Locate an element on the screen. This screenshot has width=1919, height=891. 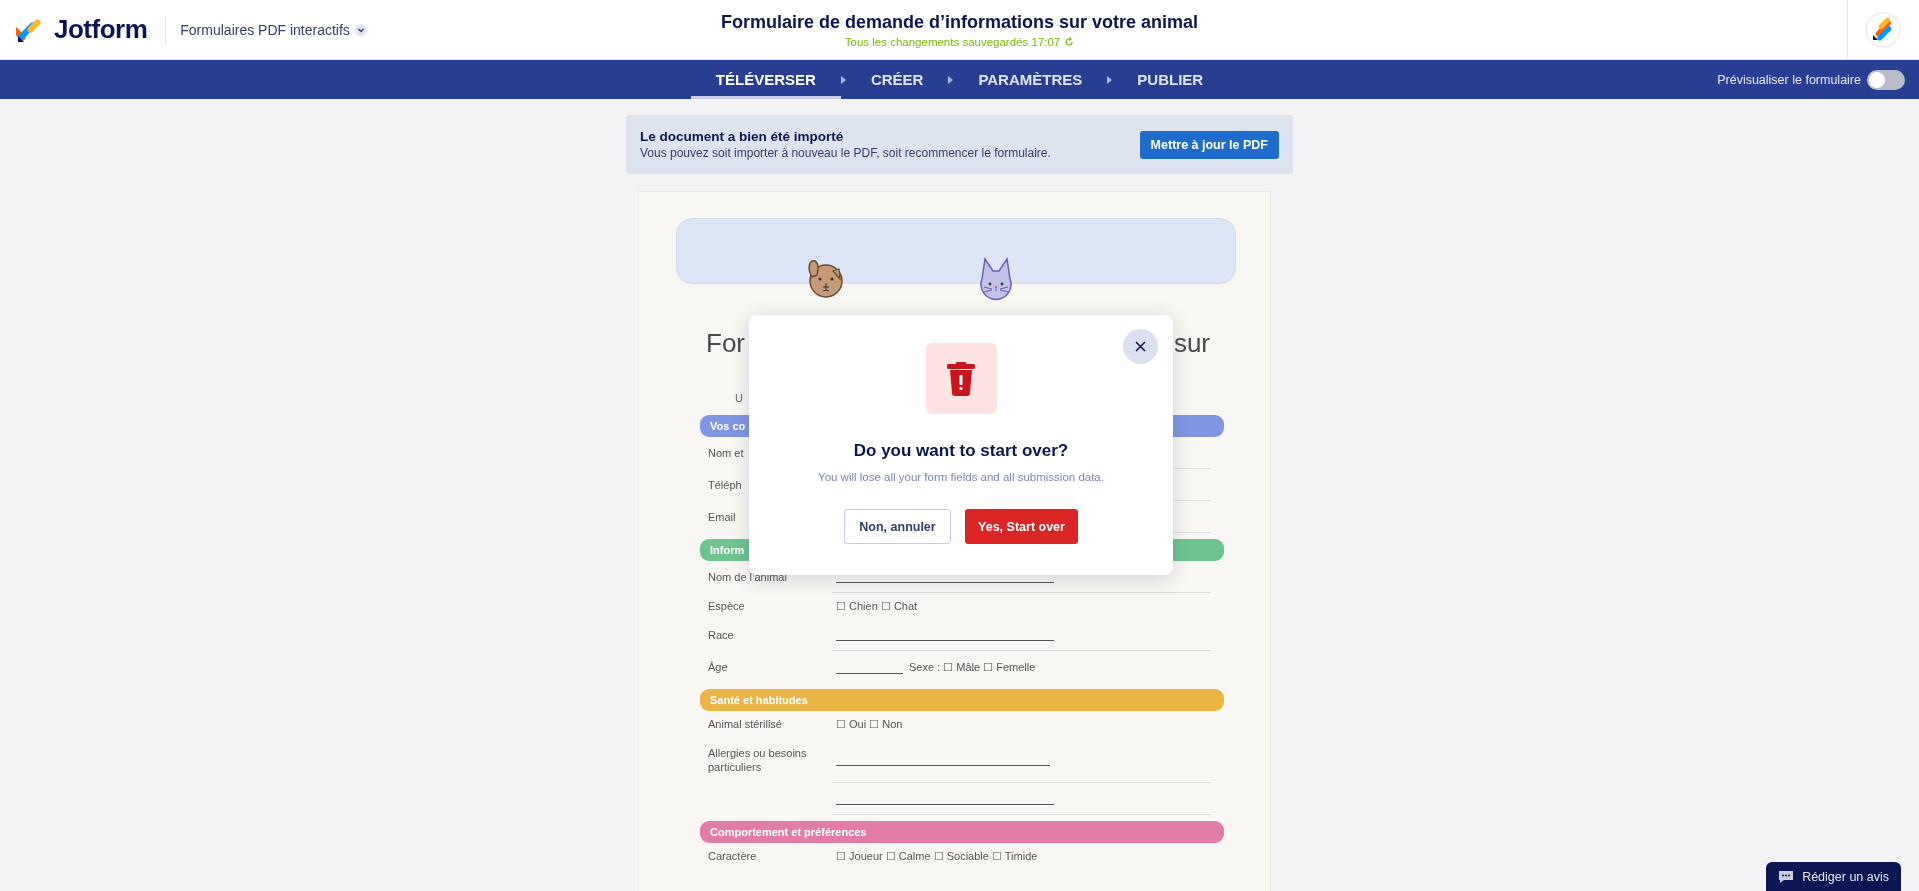
section-title: Inform is located at coordinates (727, 550).